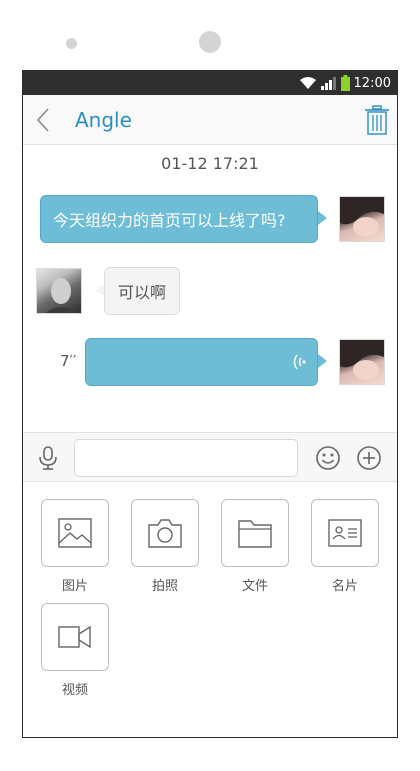 The width and height of the screenshot is (420, 771). I want to click on message-bubble-outgoing: 今天组织力的首页可以上线了吗?, so click(179, 219).